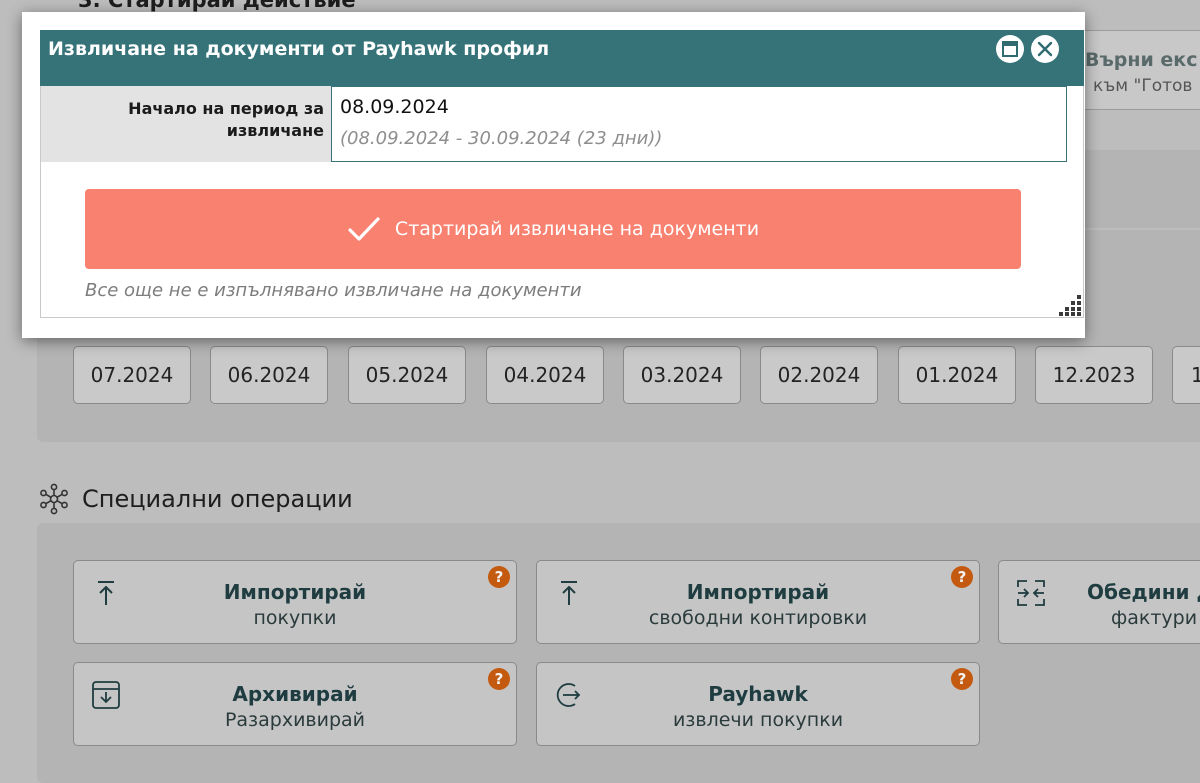 This screenshot has height=783, width=1200. Describe the element at coordinates (577, 229) in the screenshot. I see `start-extraction-label: Стартирай извличане на документи` at that location.